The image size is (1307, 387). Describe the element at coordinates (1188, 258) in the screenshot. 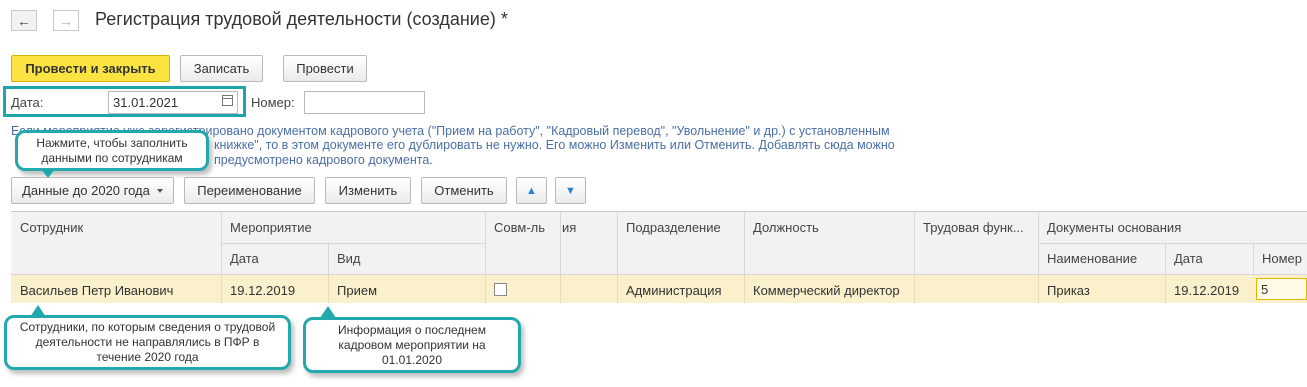

I see `col-header-doc-date: Дата` at that location.